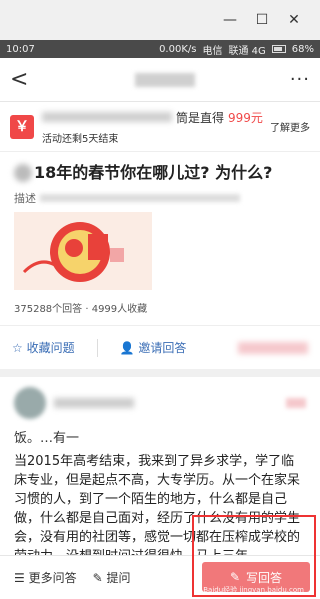  What do you see at coordinates (156, 127) in the screenshot?
I see `promo-text: 筒是直得 999元 活动还剩5天结束` at bounding box center [156, 127].